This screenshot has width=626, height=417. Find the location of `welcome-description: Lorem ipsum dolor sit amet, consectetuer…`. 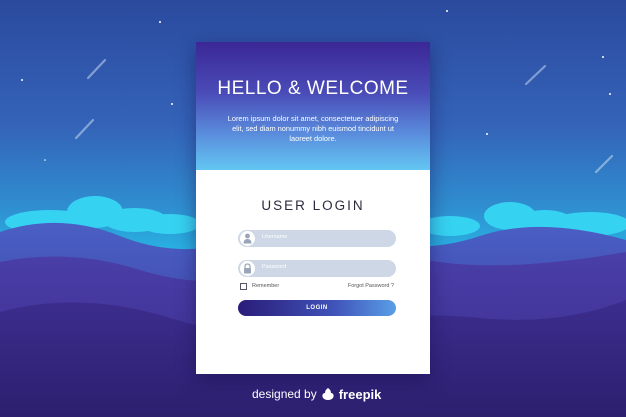

welcome-description: Lorem ipsum dolor sit amet, consectetuer… is located at coordinates (313, 128).